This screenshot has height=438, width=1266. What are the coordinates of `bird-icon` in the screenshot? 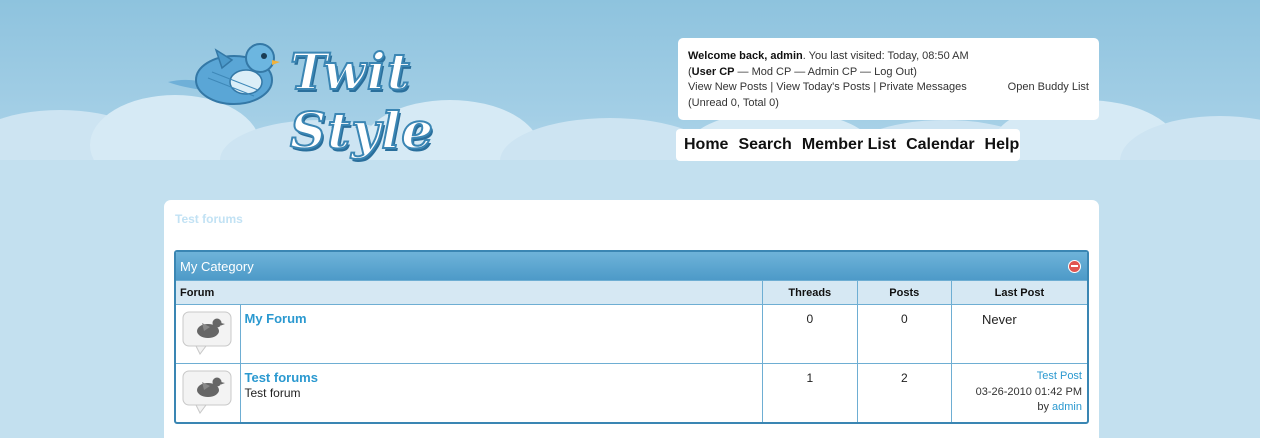 It's located at (224, 74).